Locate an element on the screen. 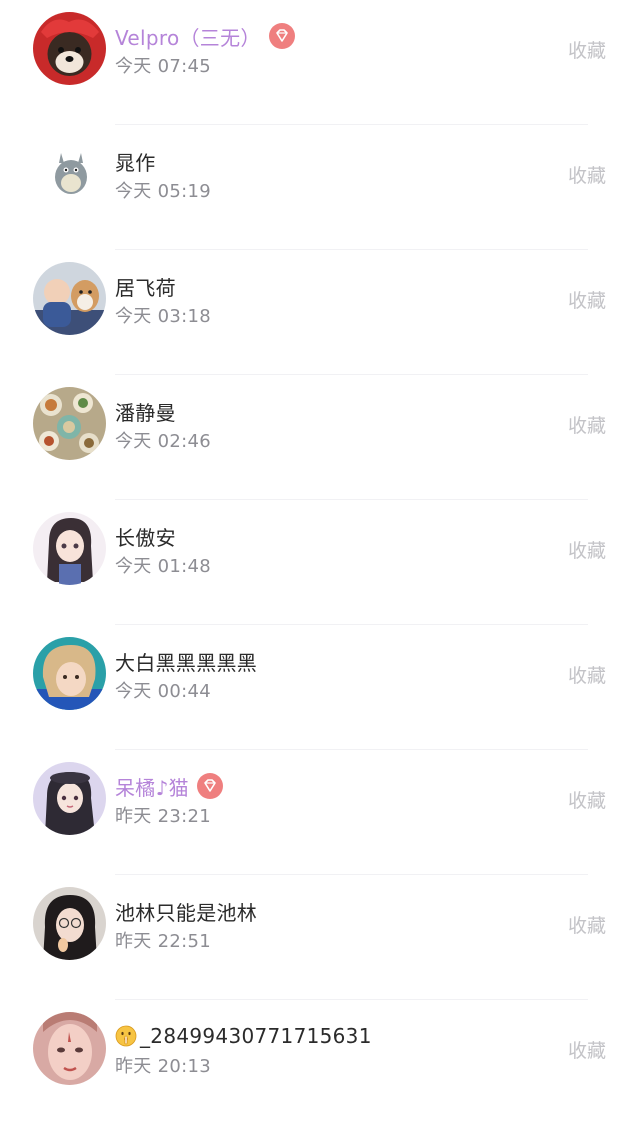 The image size is (640, 1125). avatar-food-table-image is located at coordinates (69, 423).